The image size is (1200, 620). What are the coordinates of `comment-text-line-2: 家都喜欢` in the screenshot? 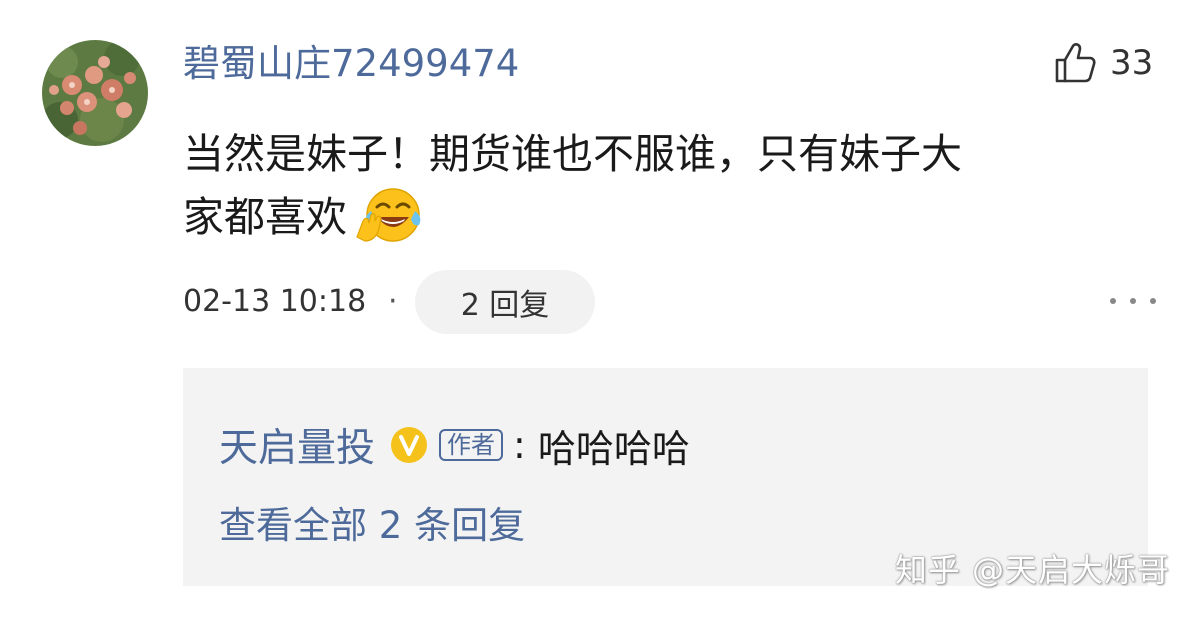 It's located at (673, 216).